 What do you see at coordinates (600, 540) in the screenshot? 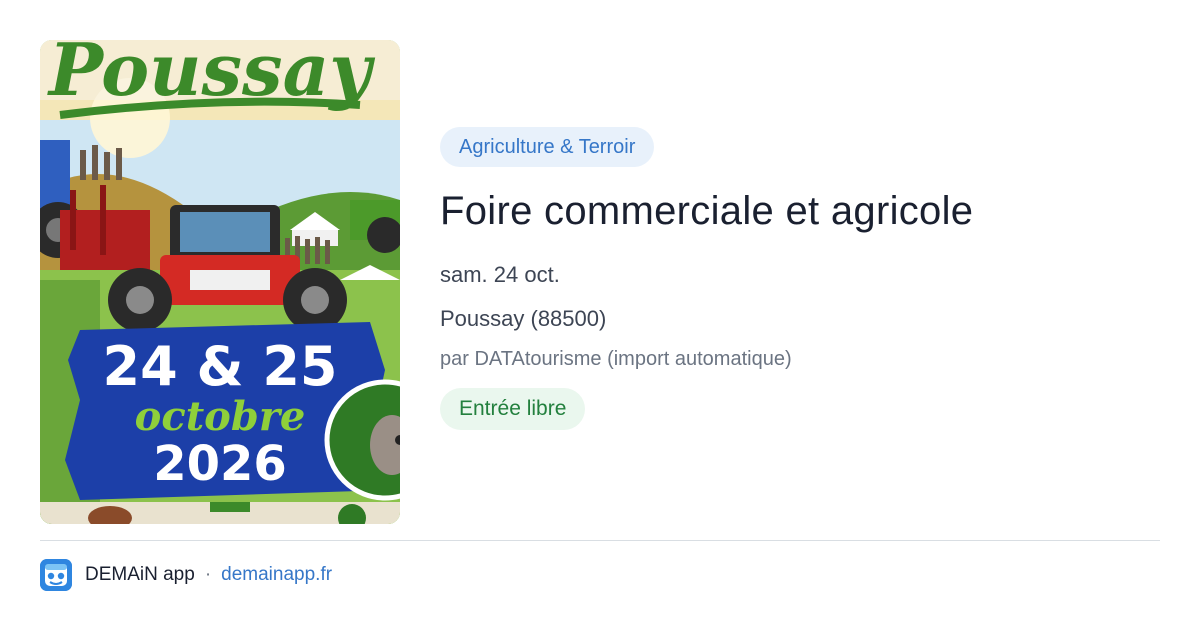
I see `footer-divider` at bounding box center [600, 540].